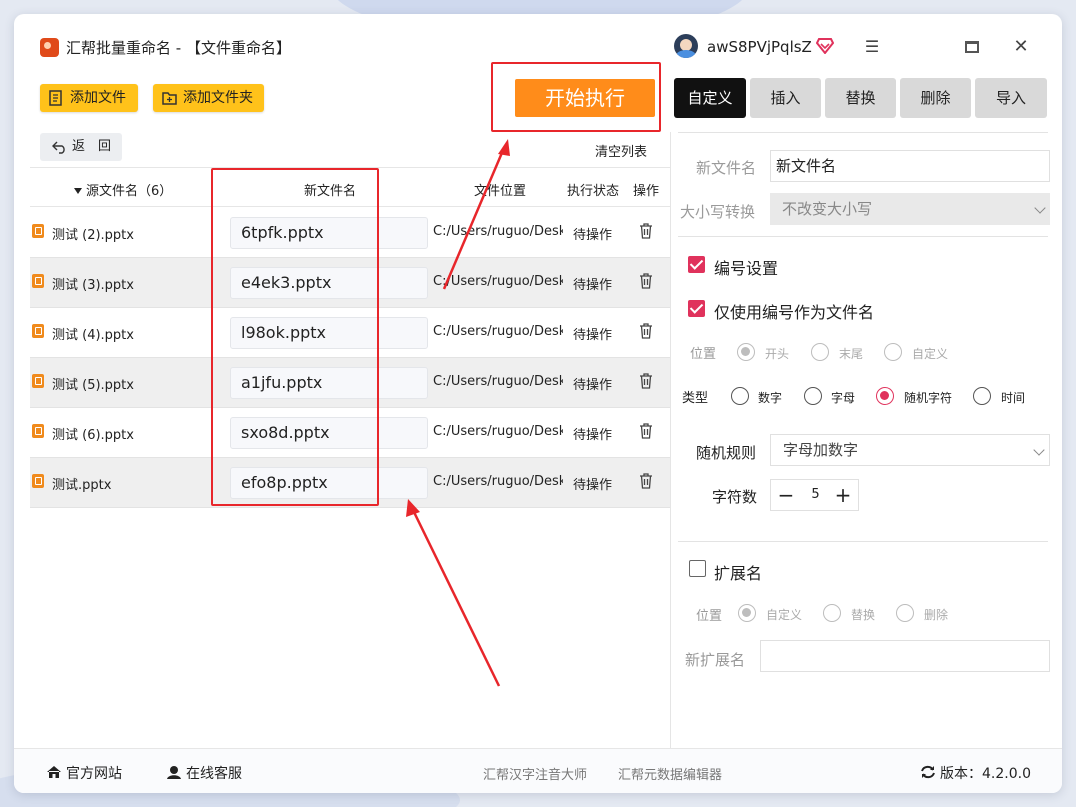  I want to click on vip-diamond-icon, so click(825, 46).